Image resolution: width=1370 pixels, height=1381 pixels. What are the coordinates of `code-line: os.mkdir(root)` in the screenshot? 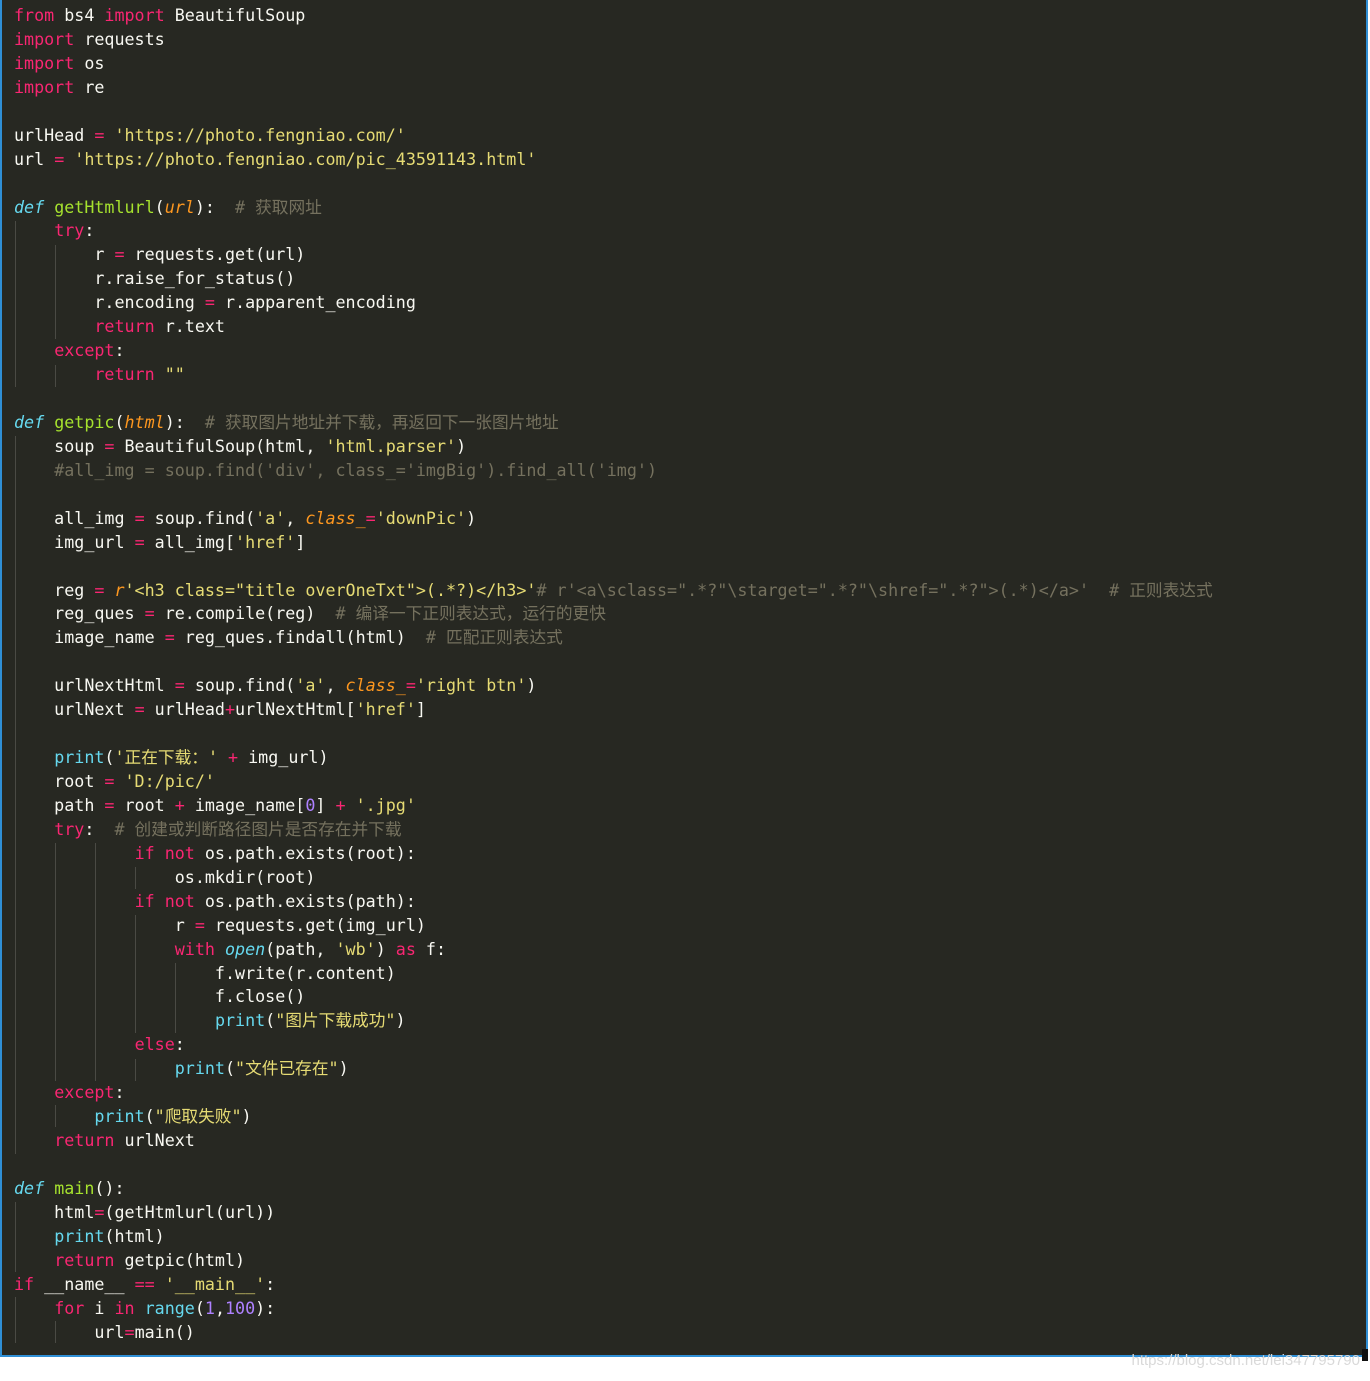 It's located at (613, 878).